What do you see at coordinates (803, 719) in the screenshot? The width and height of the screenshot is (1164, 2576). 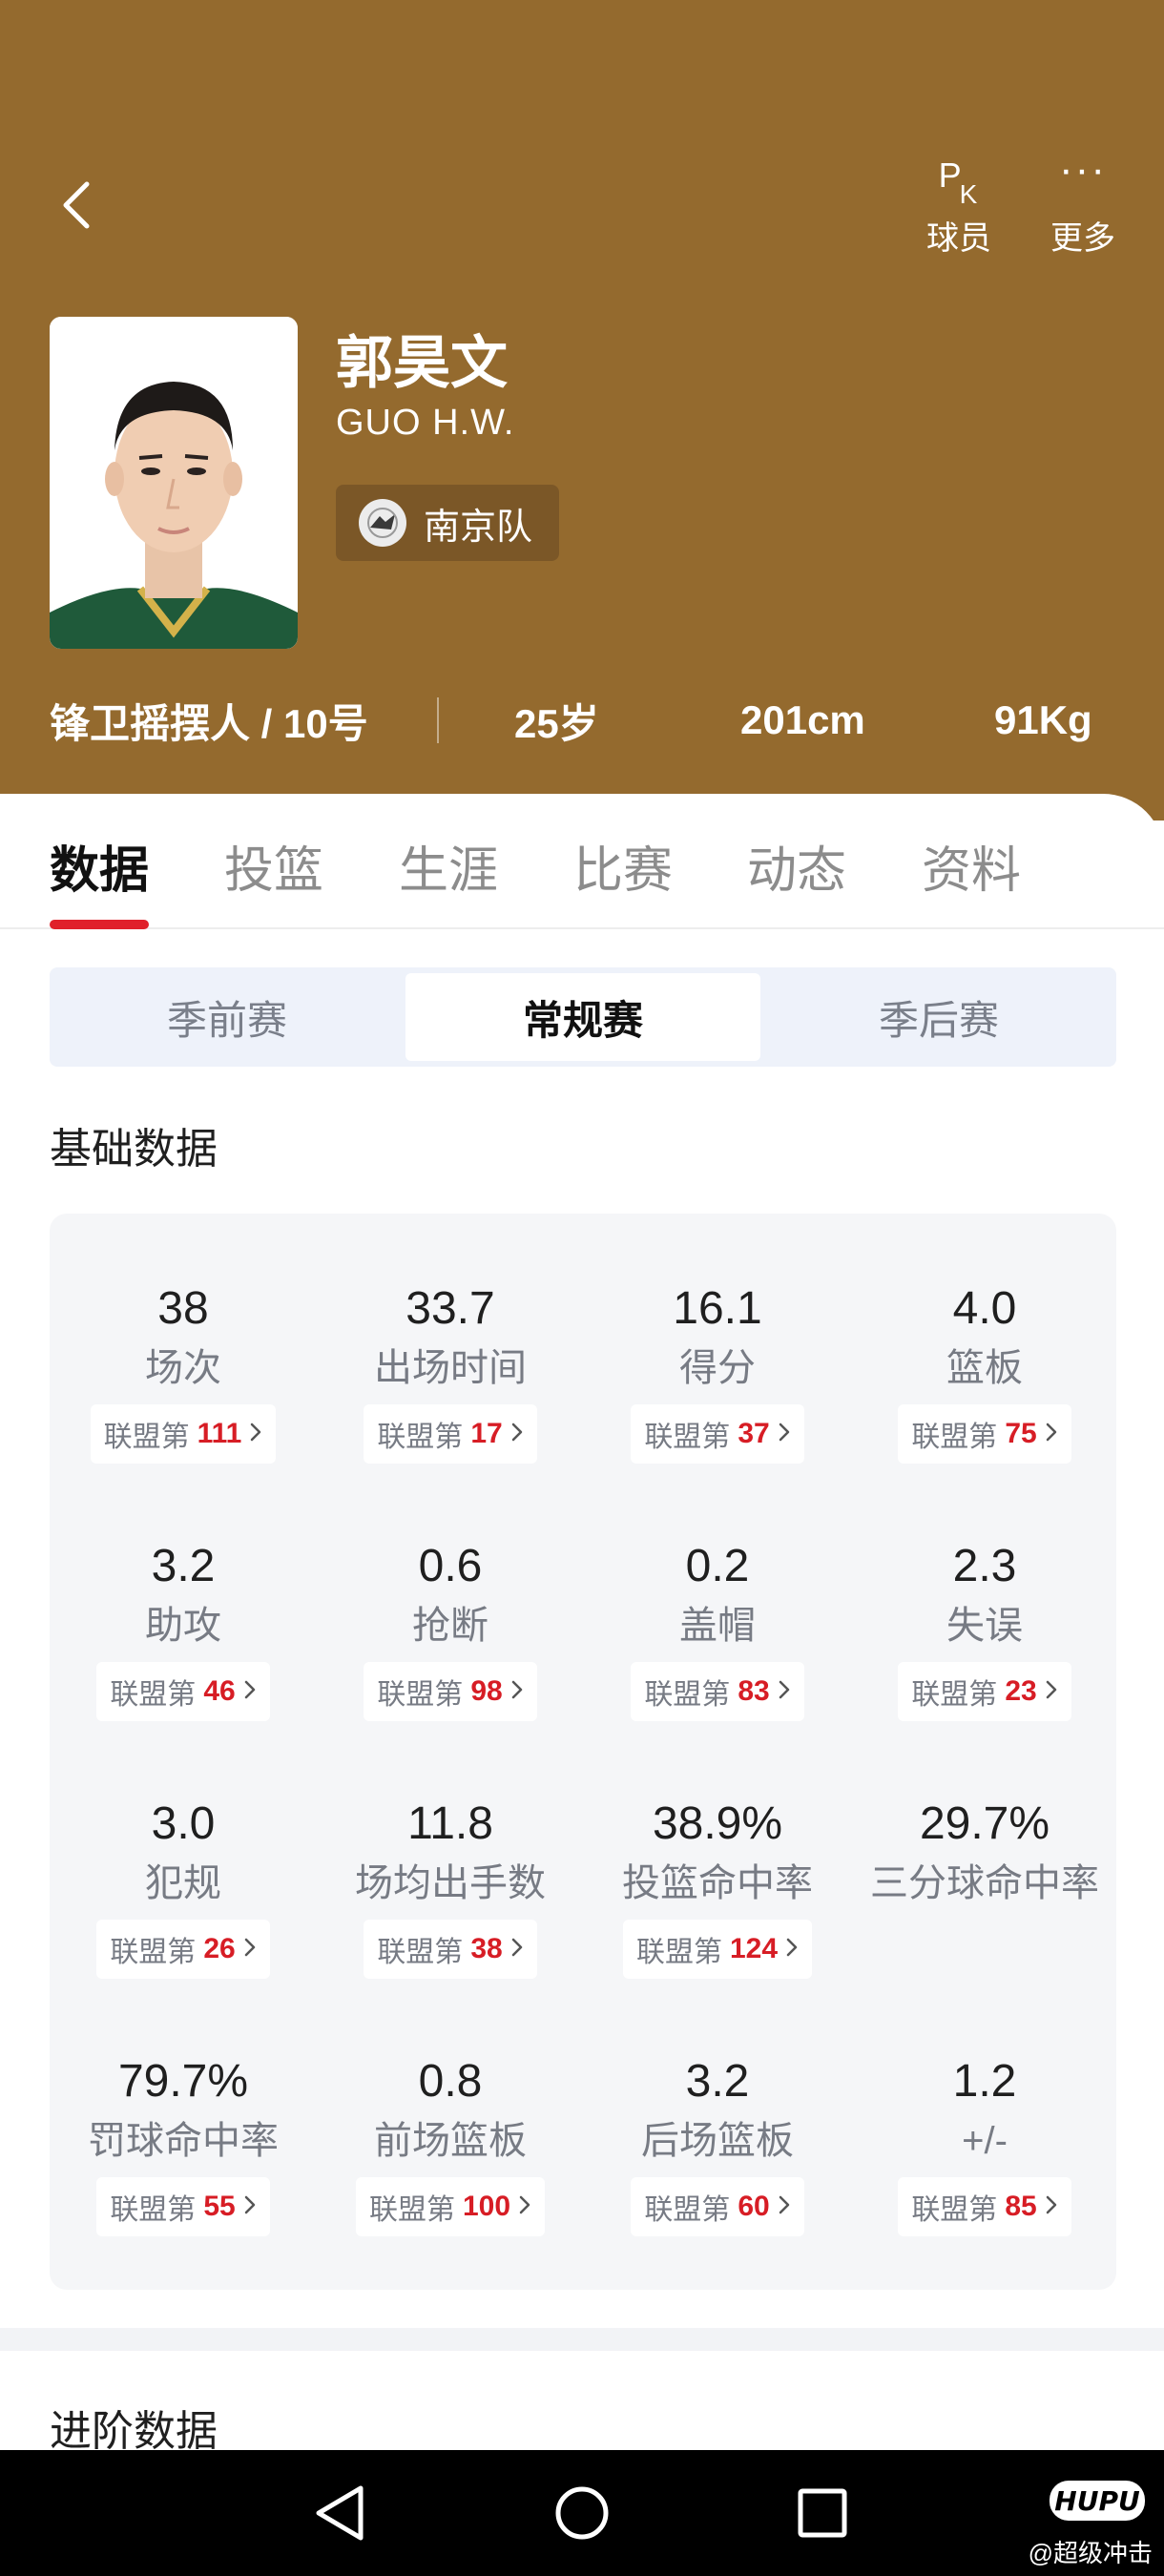 I see `player-height: 201cm` at bounding box center [803, 719].